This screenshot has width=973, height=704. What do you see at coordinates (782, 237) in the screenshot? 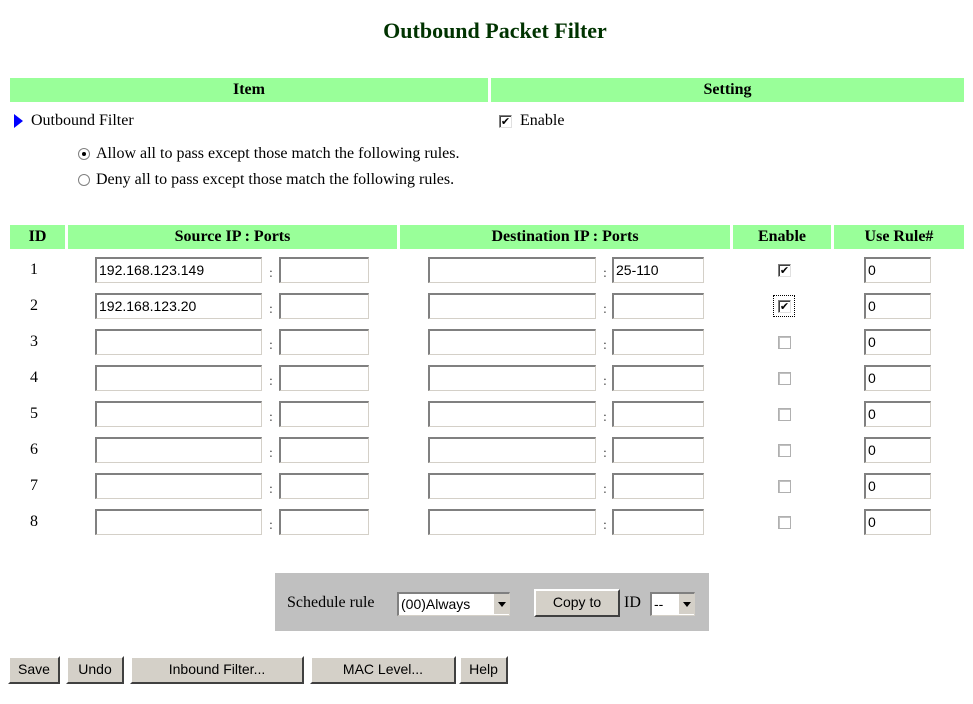
I see `col-header-enable: Enable` at bounding box center [782, 237].